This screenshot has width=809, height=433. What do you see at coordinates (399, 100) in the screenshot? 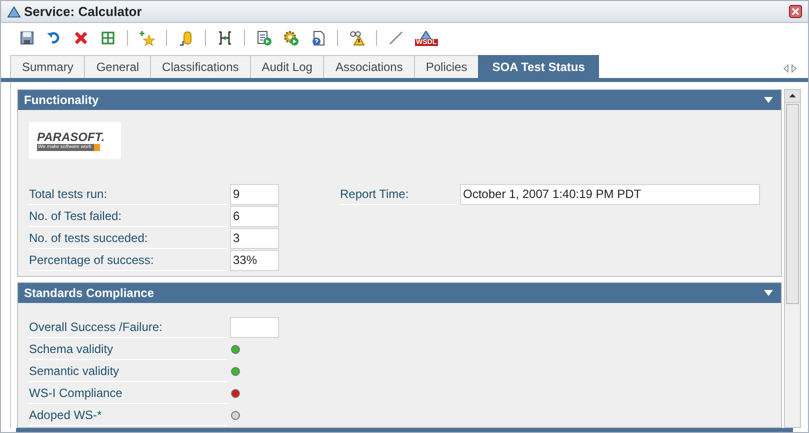
I see `section-header: Functionality` at bounding box center [399, 100].